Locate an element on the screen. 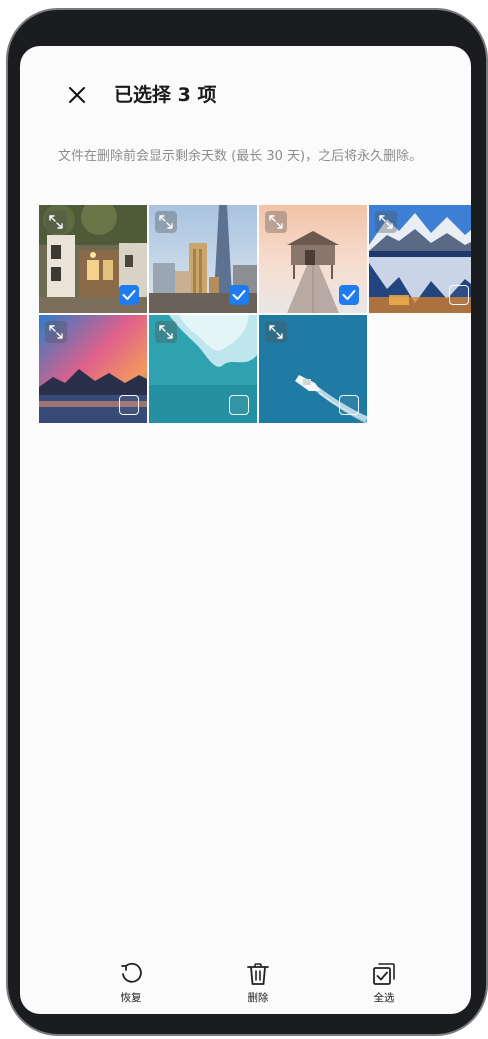 The image size is (488, 1039). deletion-notice: 文件在删除前会显示剩余天数 (最长 30 天)，之后将永久删除。 is located at coordinates (240, 156).